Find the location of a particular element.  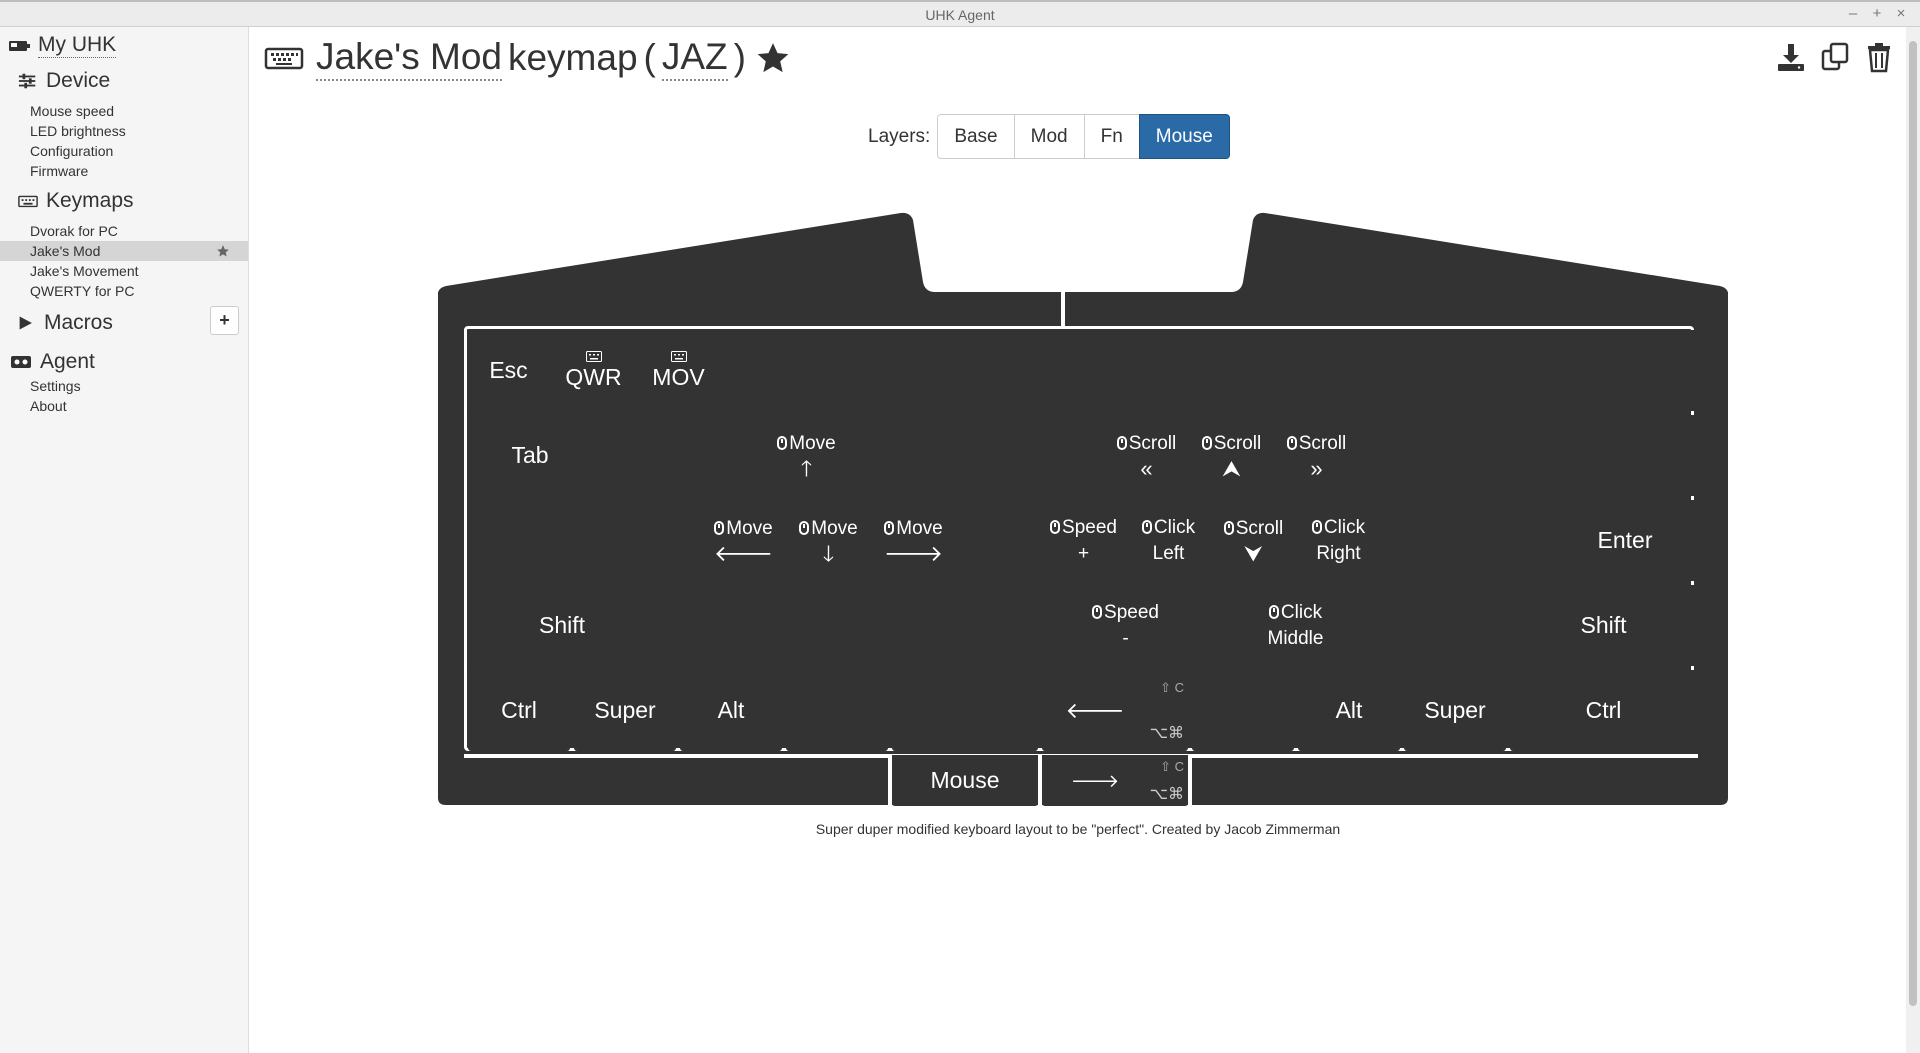

key-enter: Enter is located at coordinates (1625, 540).